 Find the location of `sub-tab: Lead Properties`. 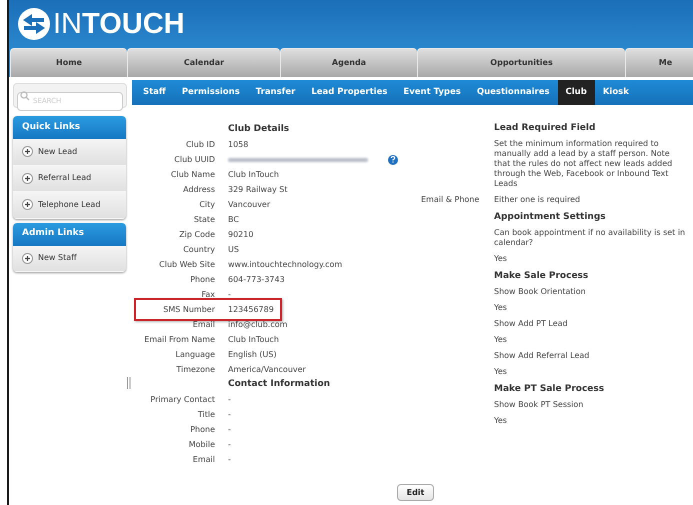

sub-tab: Lead Properties is located at coordinates (349, 92).